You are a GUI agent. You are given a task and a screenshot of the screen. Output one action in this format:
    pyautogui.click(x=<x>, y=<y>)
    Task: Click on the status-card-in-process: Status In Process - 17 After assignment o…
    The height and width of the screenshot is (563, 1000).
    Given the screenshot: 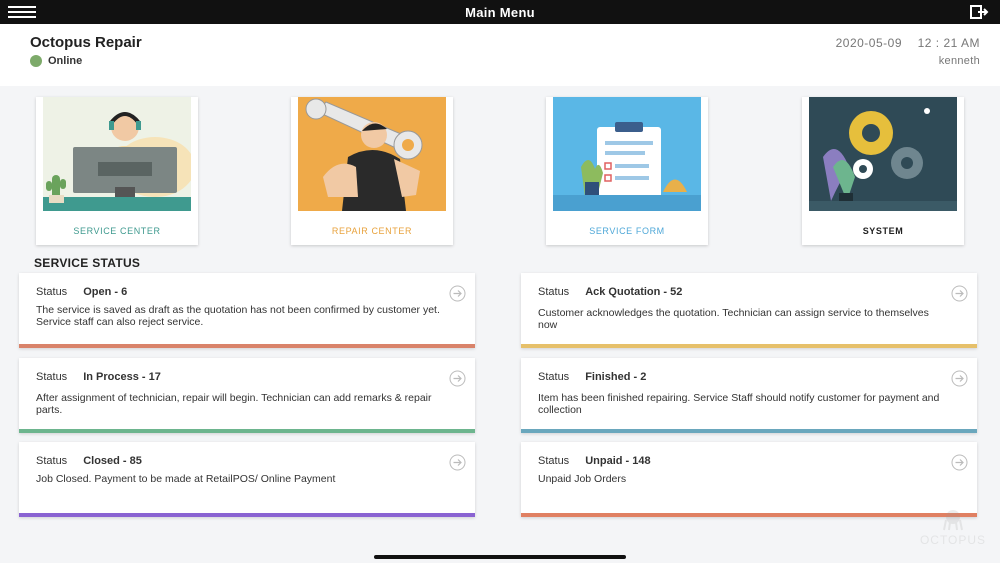 What is the action you would take?
    pyautogui.click(x=247, y=395)
    